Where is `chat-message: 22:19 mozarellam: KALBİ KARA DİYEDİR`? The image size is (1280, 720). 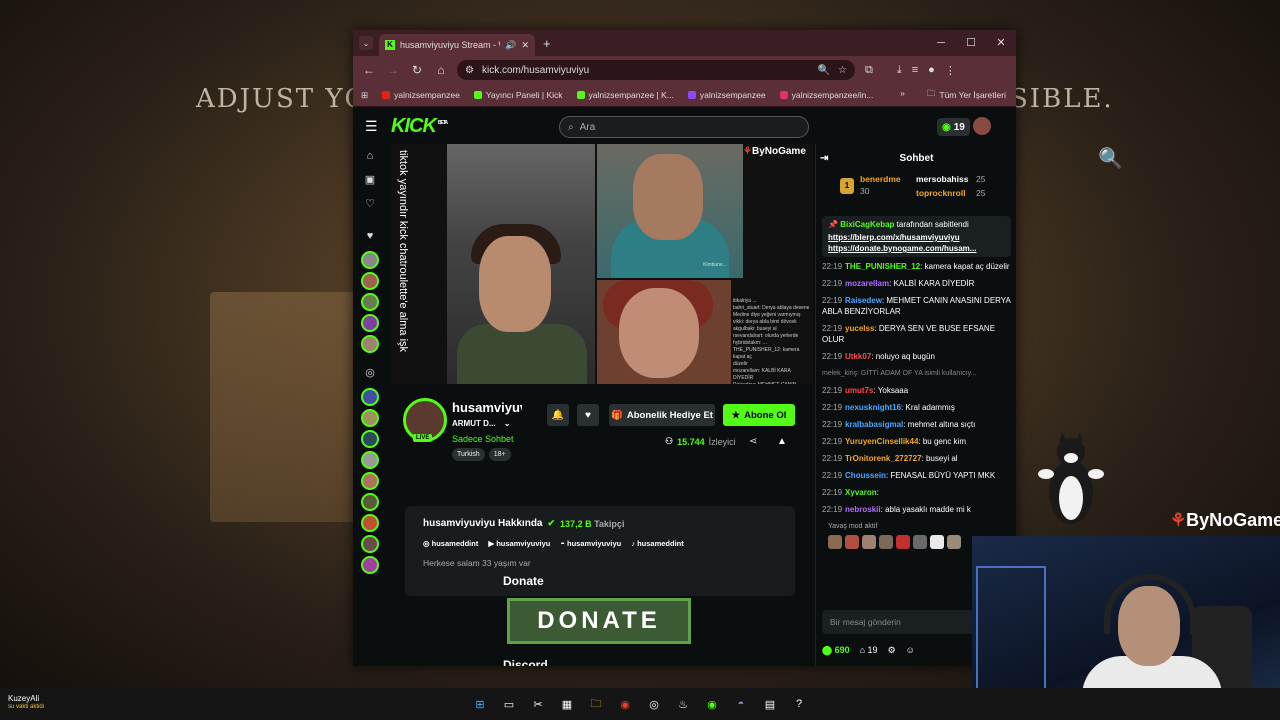 chat-message: 22:19 mozarellam: KALBİ KARA DİYEDİR is located at coordinates (916, 283).